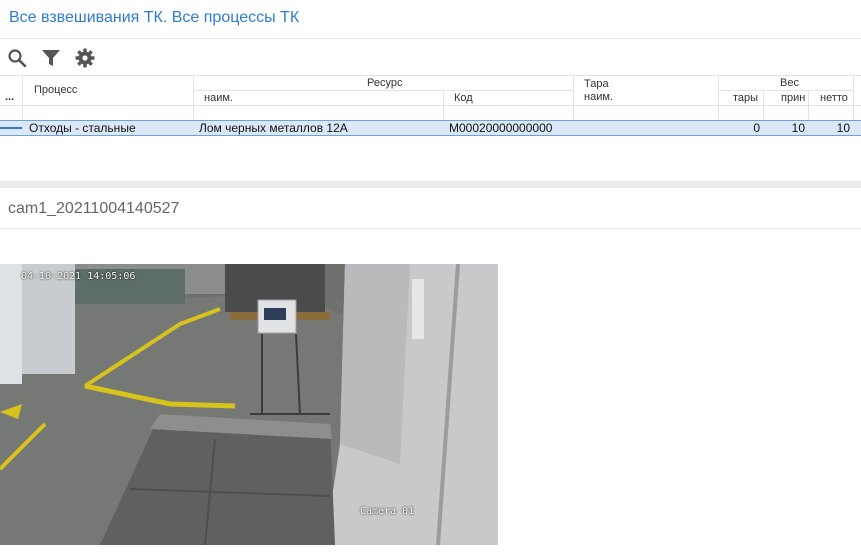 The width and height of the screenshot is (861, 559). Describe the element at coordinates (218, 98) in the screenshot. I see `col-resource-name: наим.` at that location.